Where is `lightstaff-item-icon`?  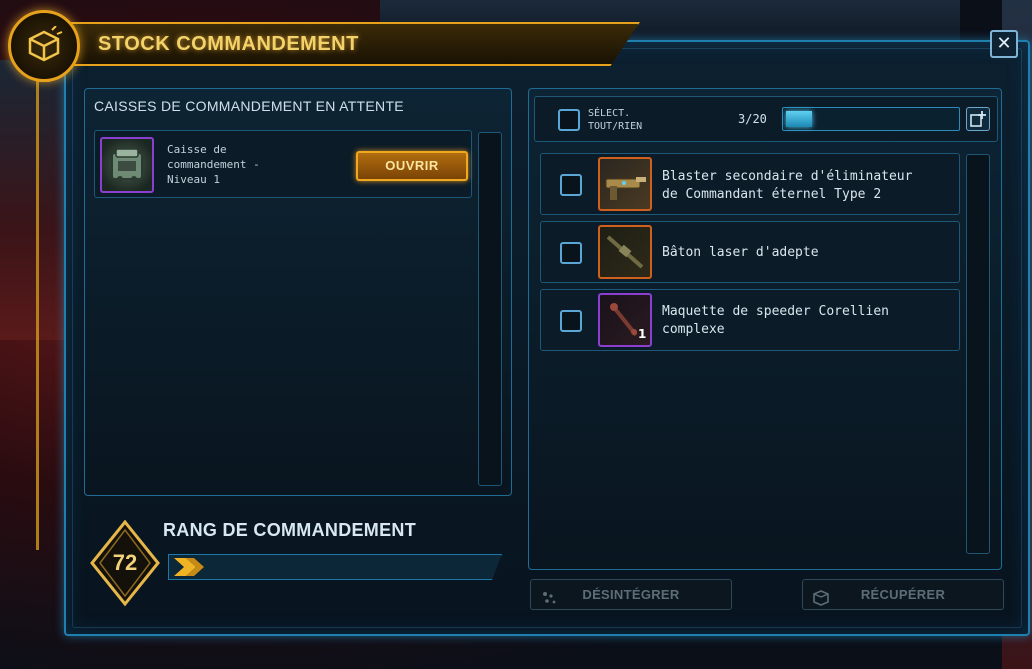
lightstaff-item-icon is located at coordinates (625, 252).